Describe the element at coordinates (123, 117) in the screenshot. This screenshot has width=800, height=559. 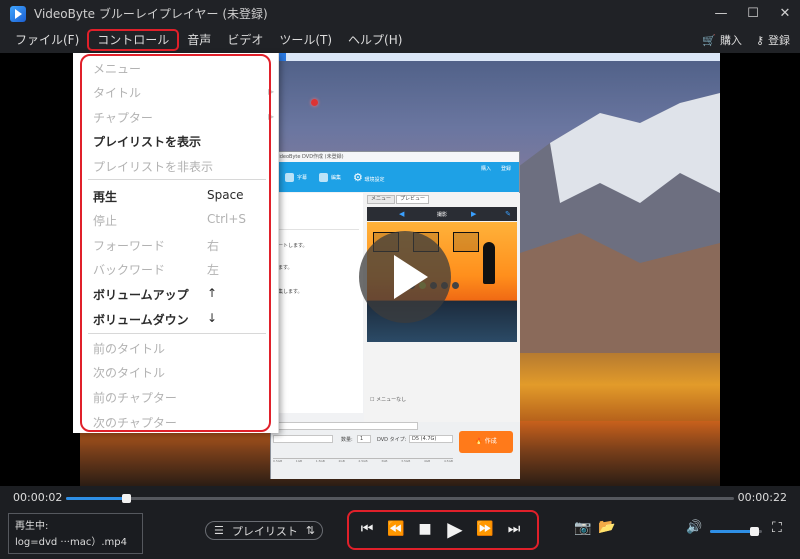
I see `menu-option-chapter: チャプター` at that location.